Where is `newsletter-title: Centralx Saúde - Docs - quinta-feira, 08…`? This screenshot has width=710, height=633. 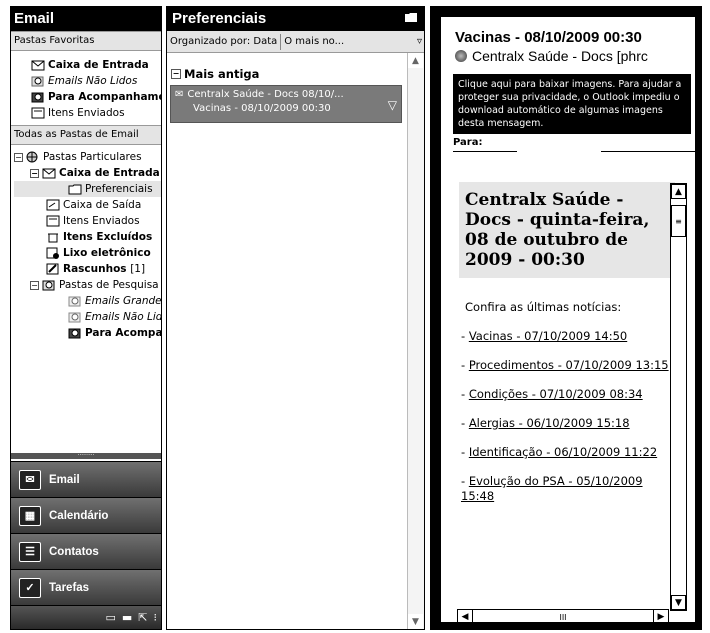
newsletter-title: Centralx Saúde - Docs - quinta-feira, 08… is located at coordinates (567, 230).